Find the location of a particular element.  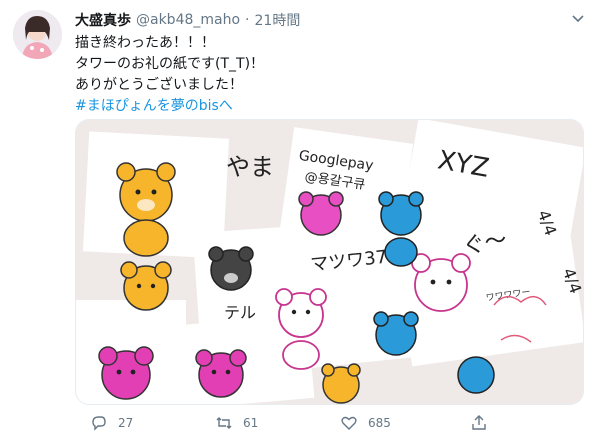

reply-icon is located at coordinates (99, 423).